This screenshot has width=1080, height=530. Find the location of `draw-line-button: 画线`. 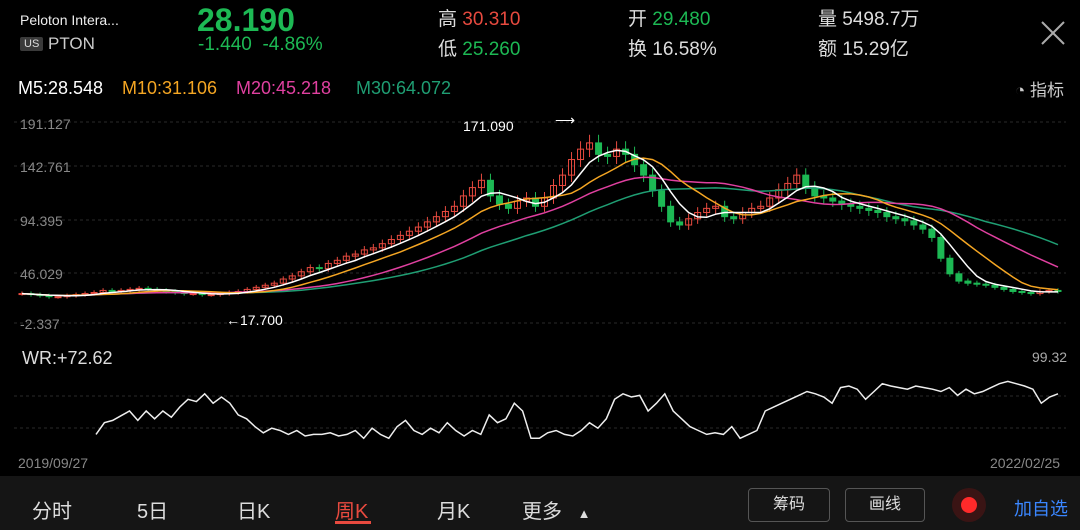

draw-line-button: 画线 is located at coordinates (885, 505).